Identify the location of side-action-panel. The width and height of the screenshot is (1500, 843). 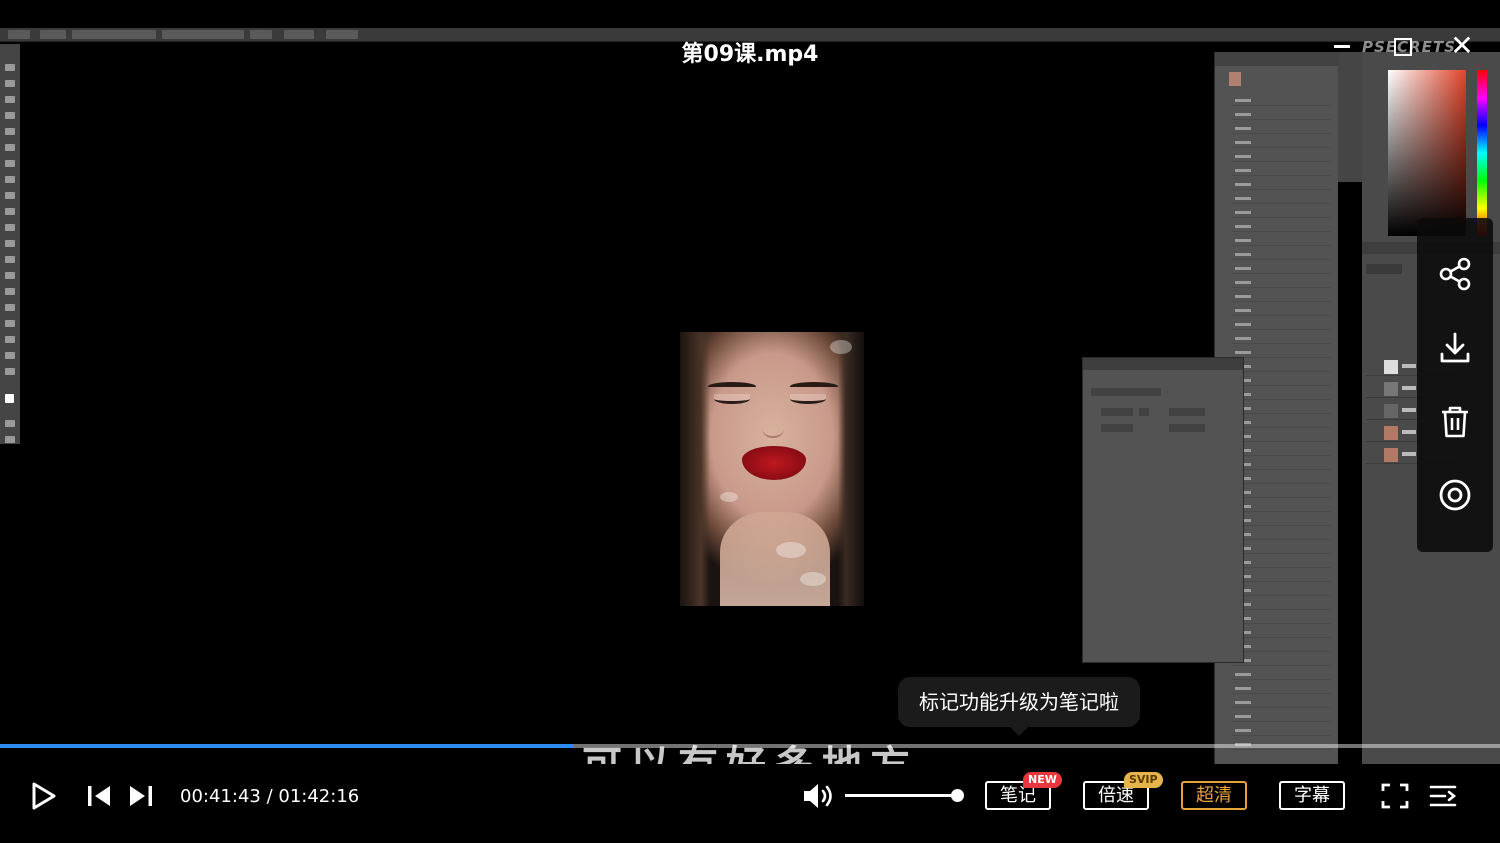
(1455, 385).